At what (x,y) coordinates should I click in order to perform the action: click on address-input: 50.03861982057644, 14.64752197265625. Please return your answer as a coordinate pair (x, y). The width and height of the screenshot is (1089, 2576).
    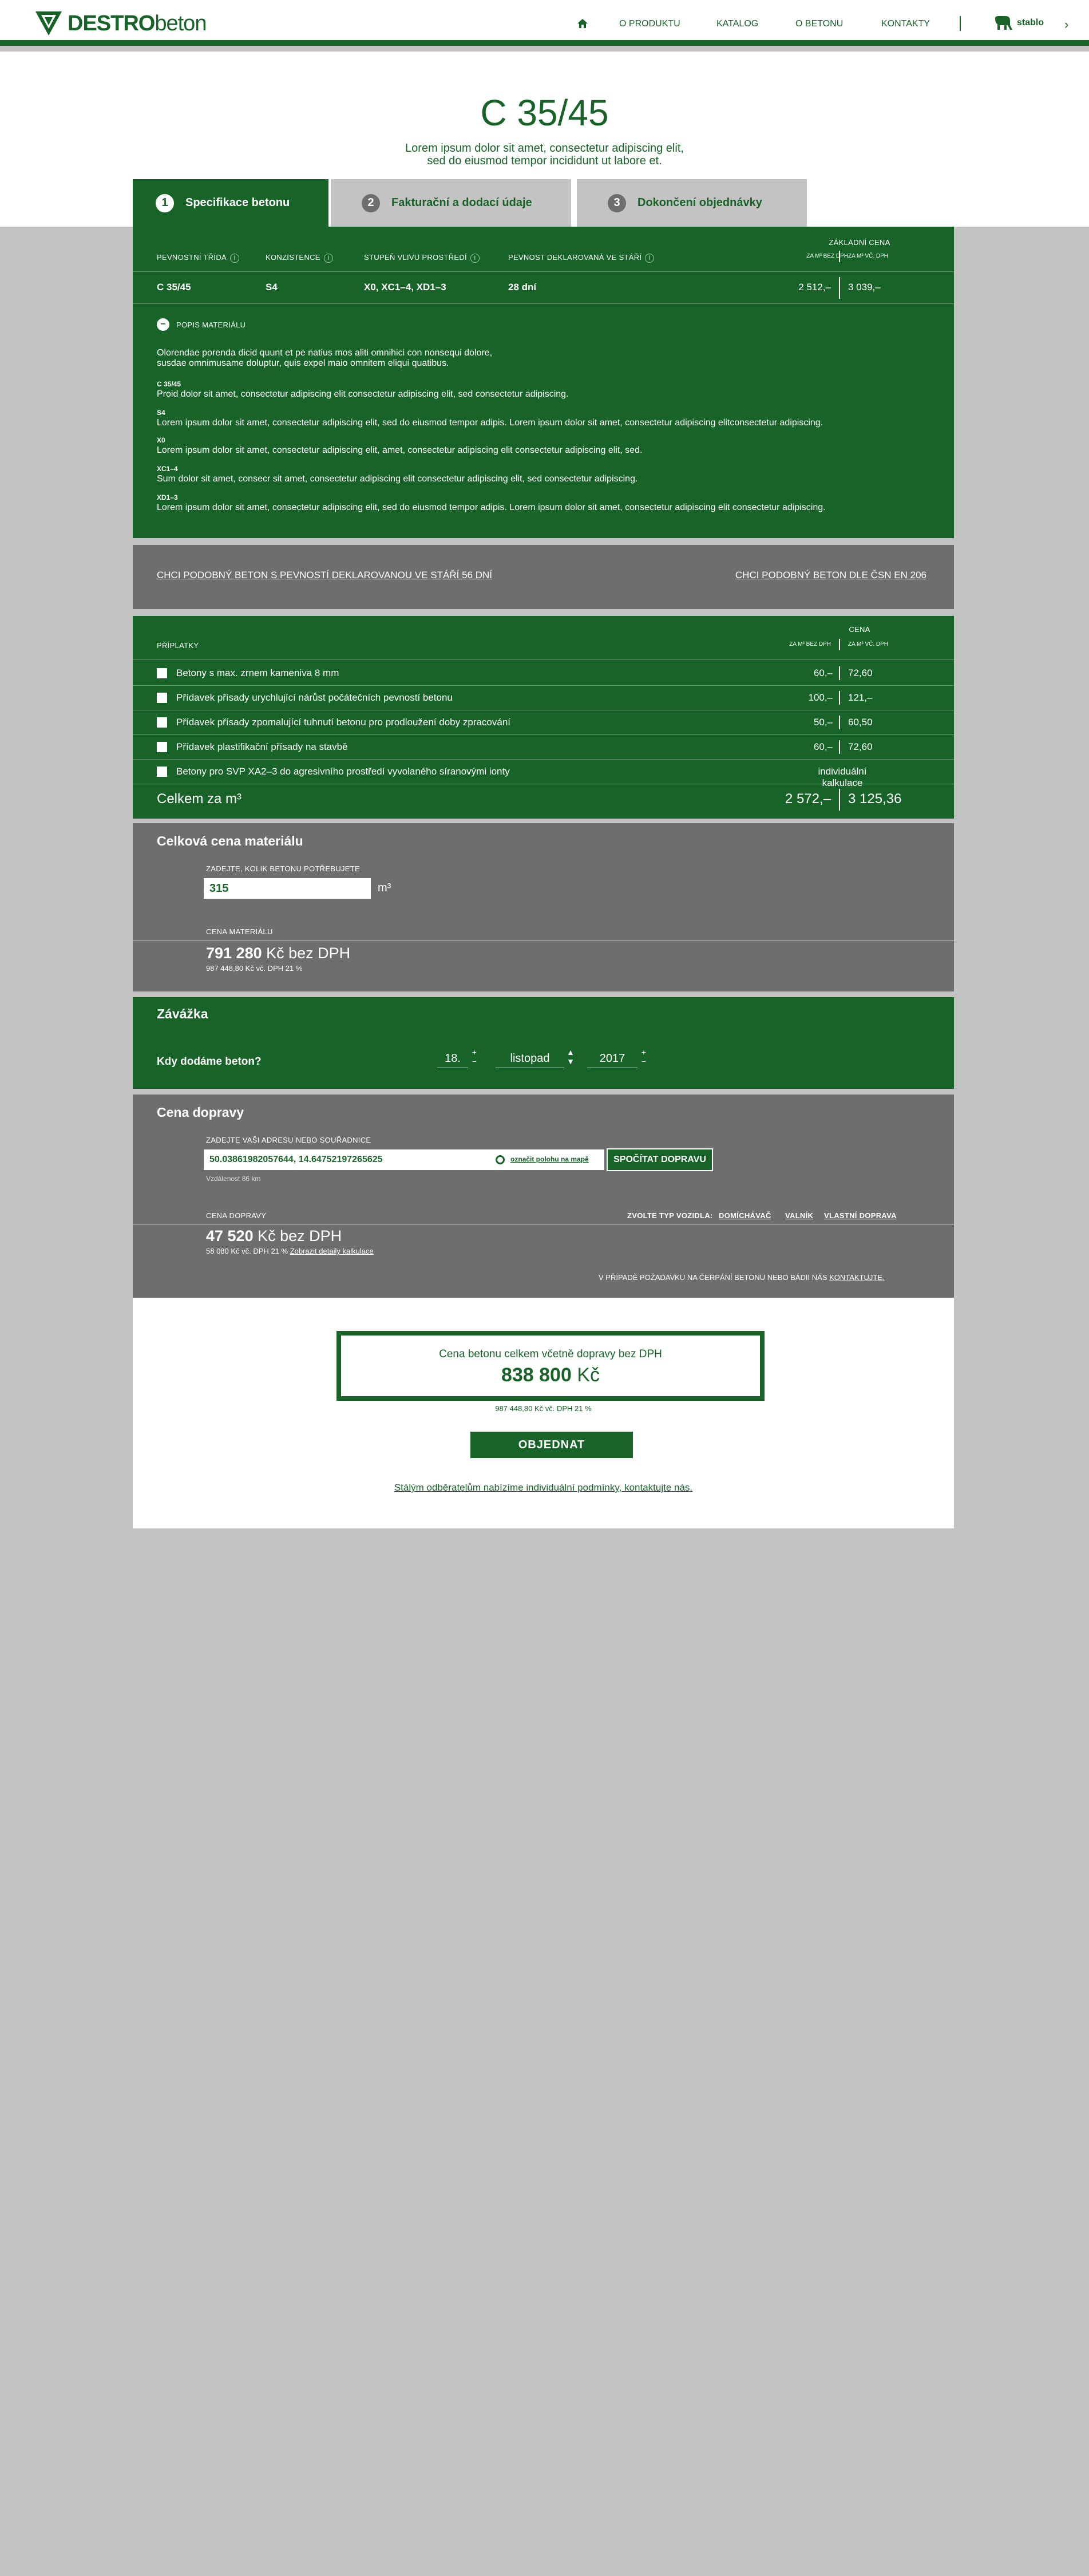
    Looking at the image, I should click on (296, 1160).